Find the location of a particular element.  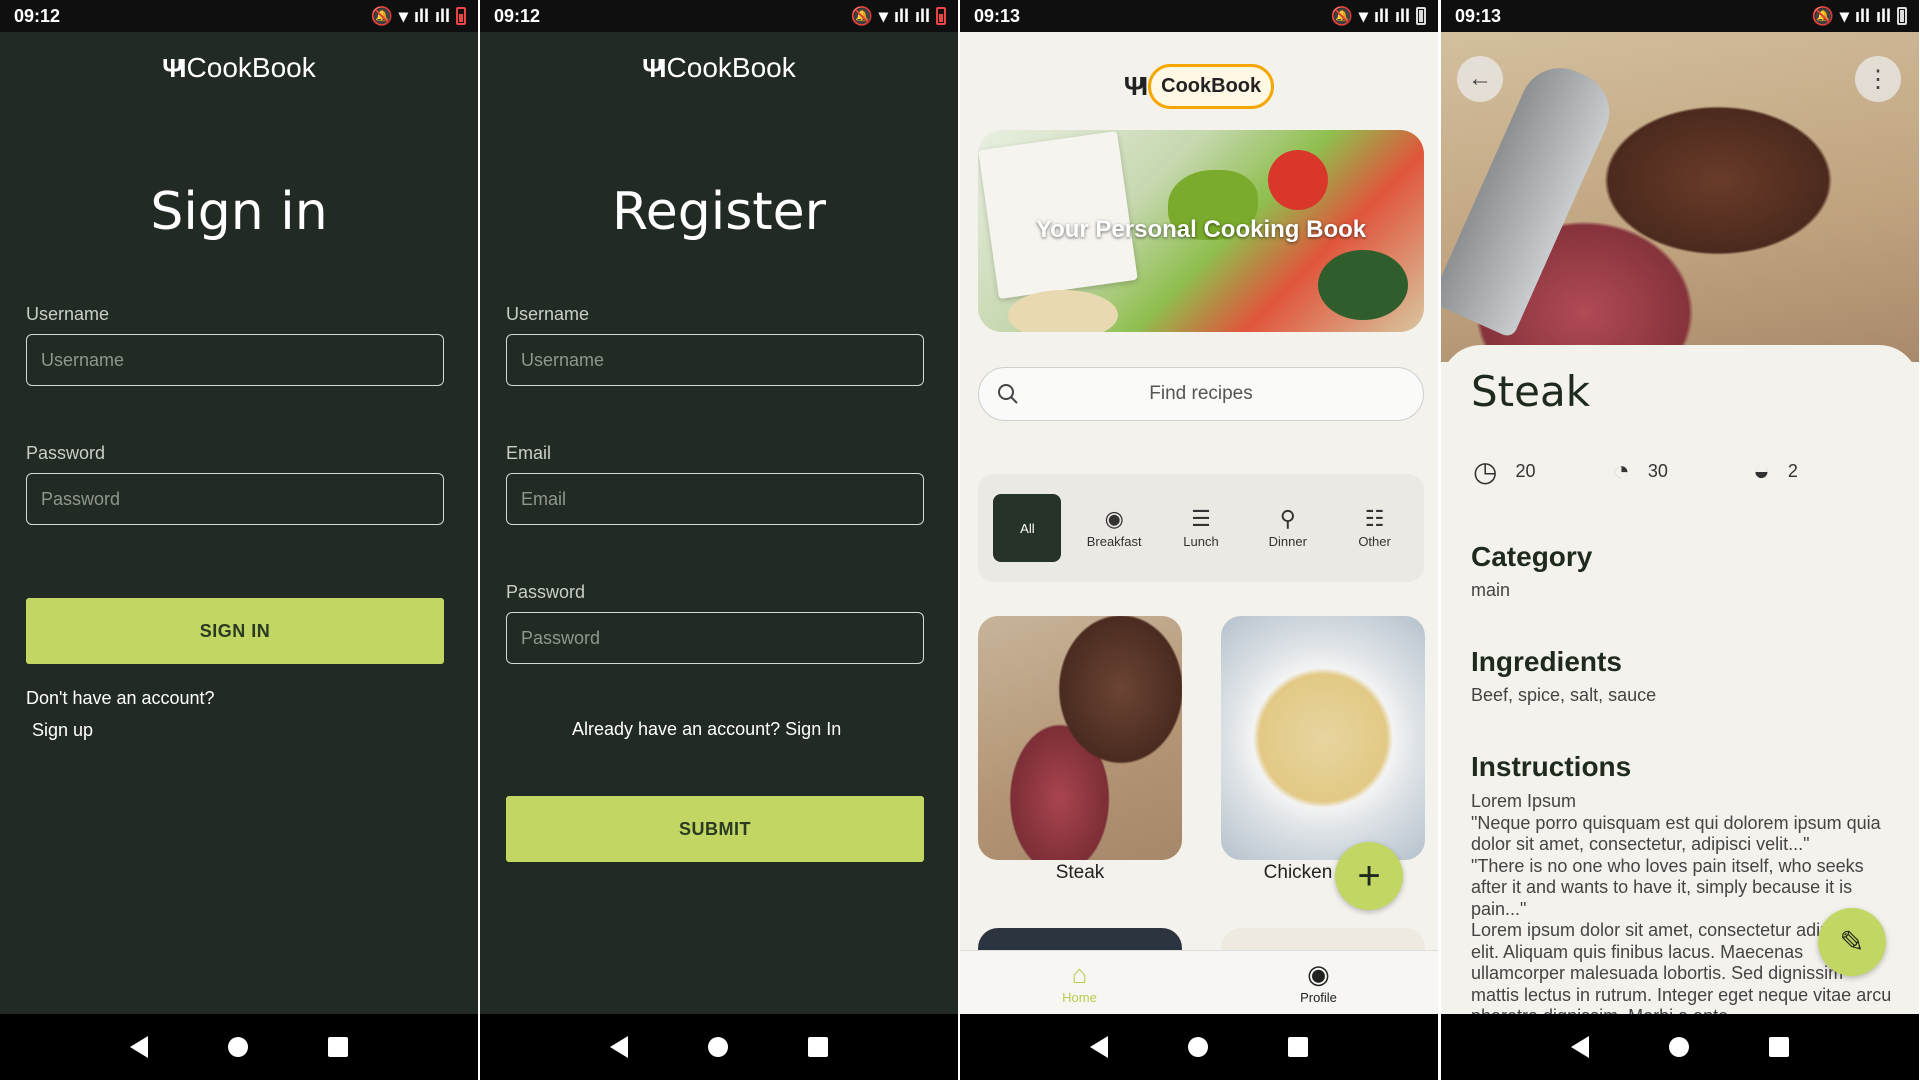

signin-button: SIGN IN is located at coordinates (235, 631).